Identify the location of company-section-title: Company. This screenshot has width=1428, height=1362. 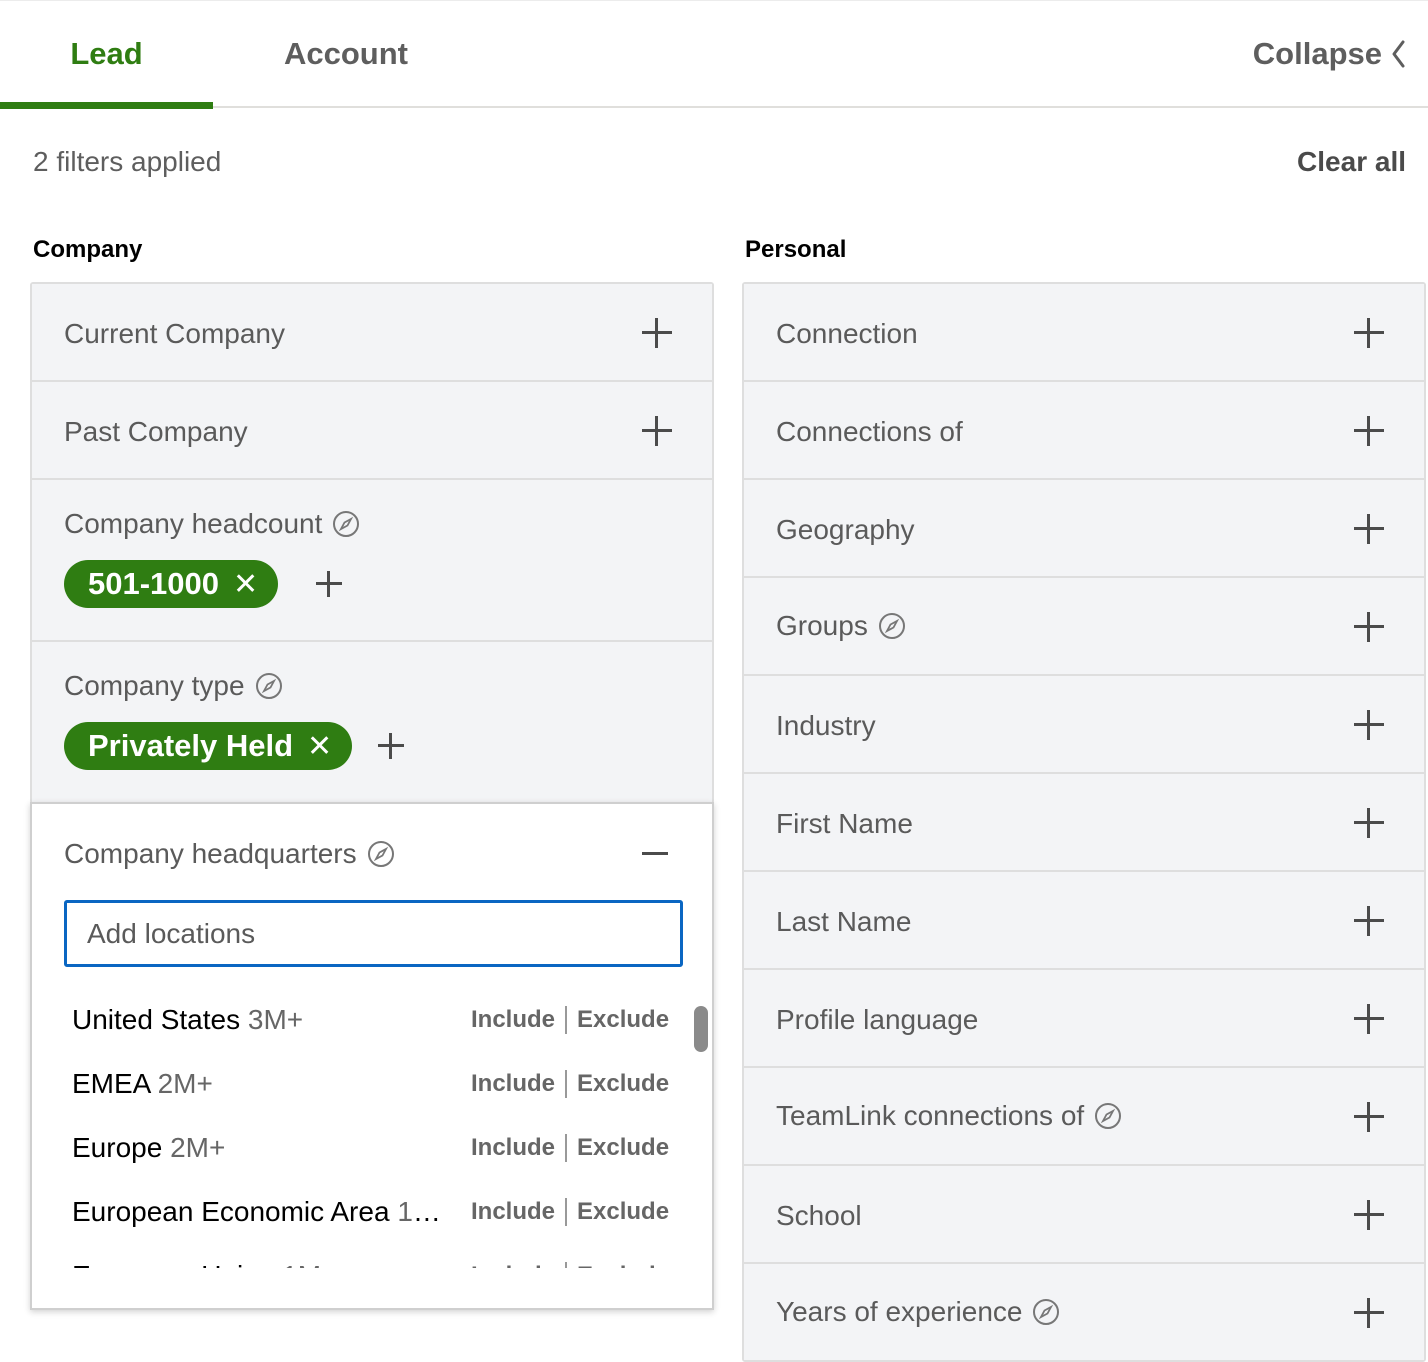
(88, 249).